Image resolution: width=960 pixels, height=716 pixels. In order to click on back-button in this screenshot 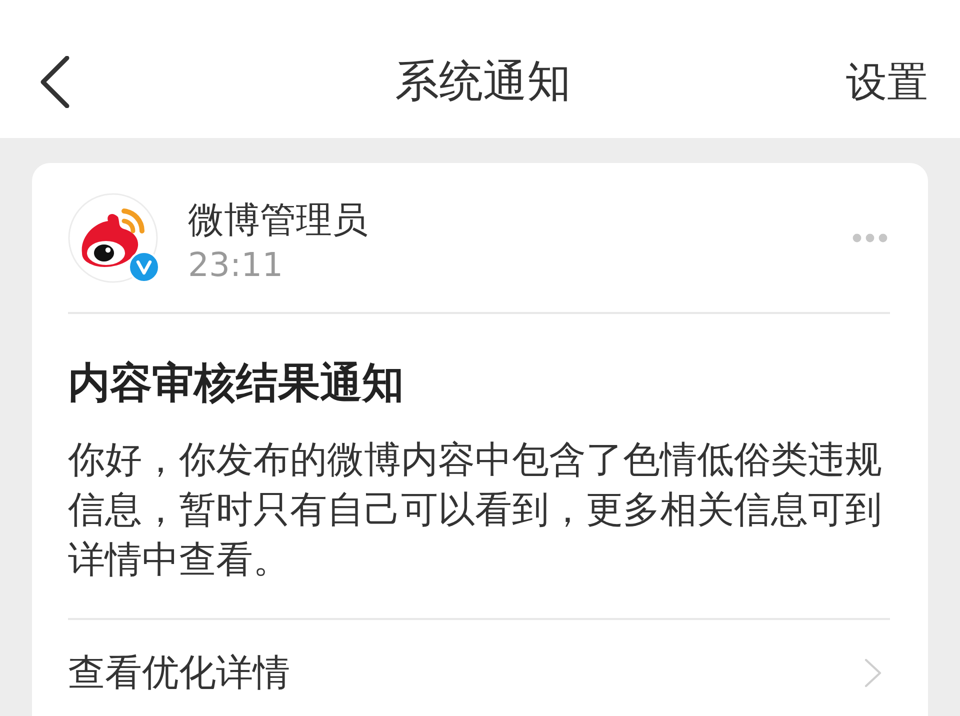, I will do `click(55, 82)`.